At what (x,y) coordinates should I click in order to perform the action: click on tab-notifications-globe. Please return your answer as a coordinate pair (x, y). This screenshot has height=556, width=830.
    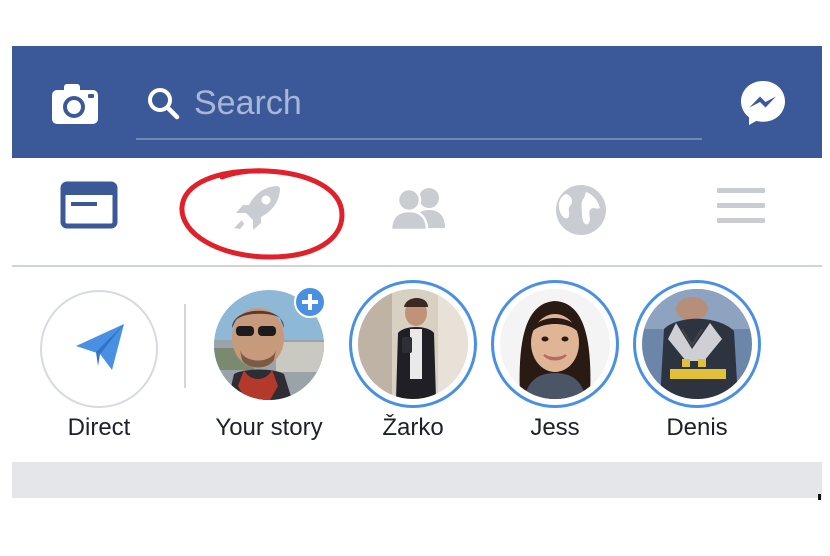
    Looking at the image, I should click on (581, 211).